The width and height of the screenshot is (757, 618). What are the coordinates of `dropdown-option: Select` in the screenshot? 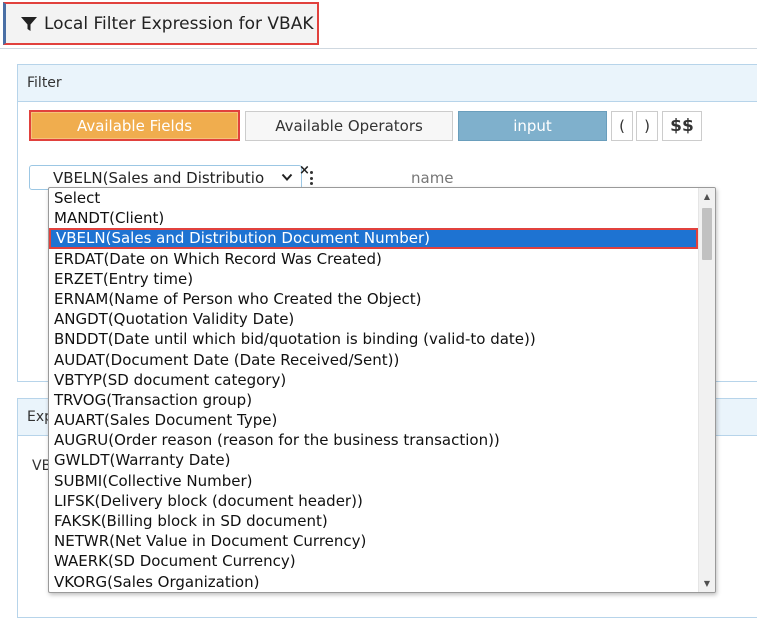 It's located at (373, 198).